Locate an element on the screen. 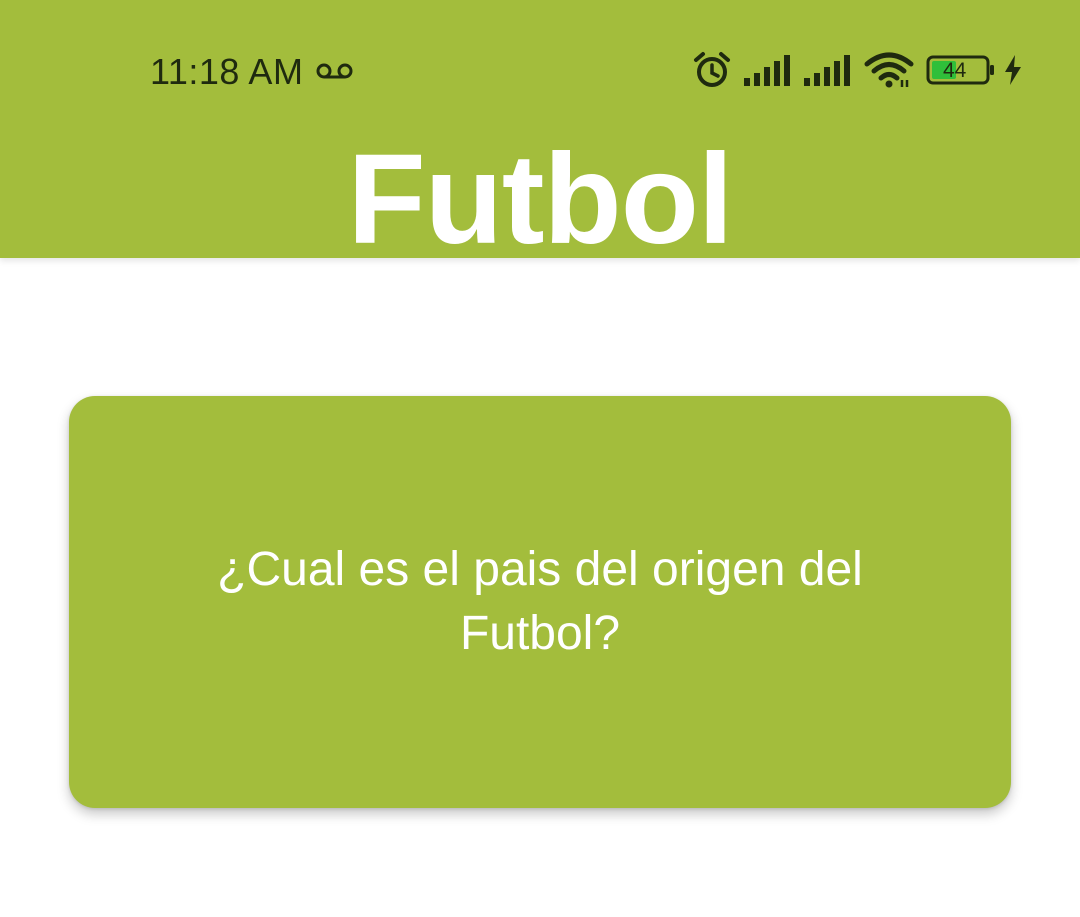 This screenshot has height=917, width=1080. wifi-icon is located at coordinates (889, 70).